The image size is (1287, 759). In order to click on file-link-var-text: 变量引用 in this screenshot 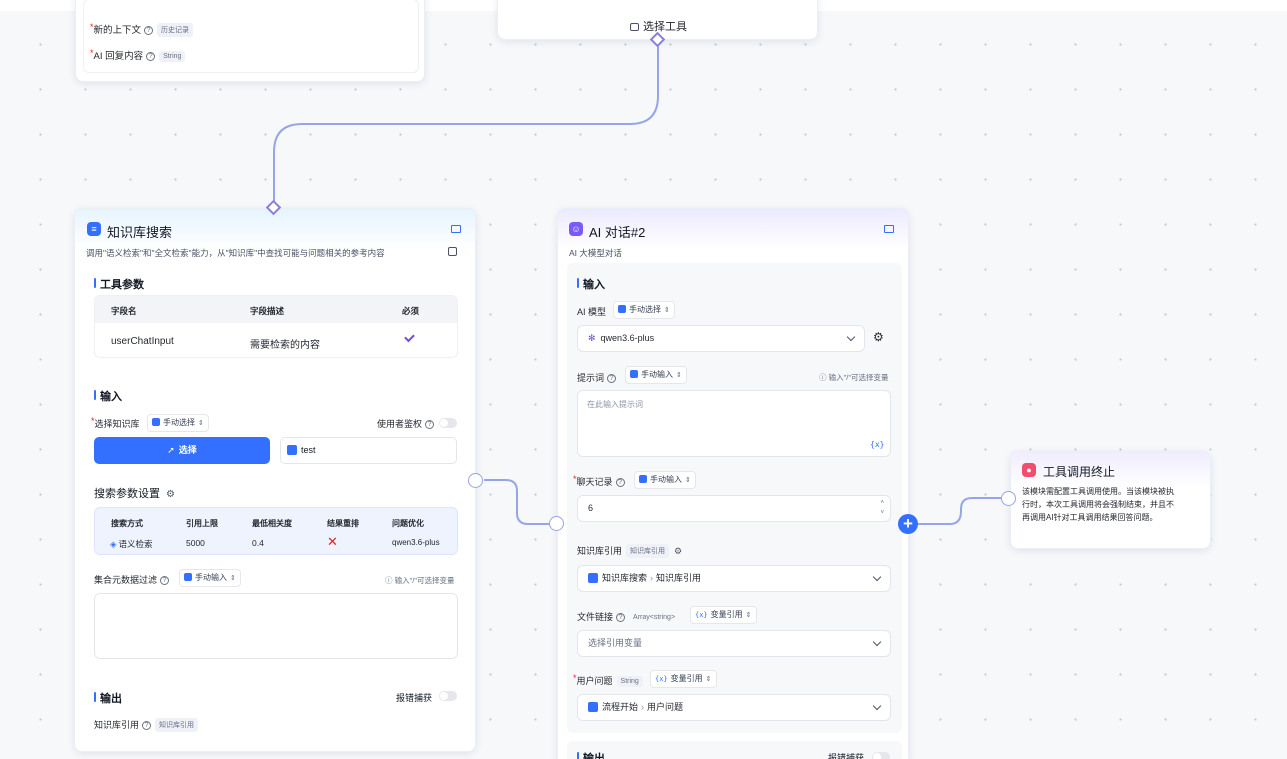, I will do `click(726, 614)`.